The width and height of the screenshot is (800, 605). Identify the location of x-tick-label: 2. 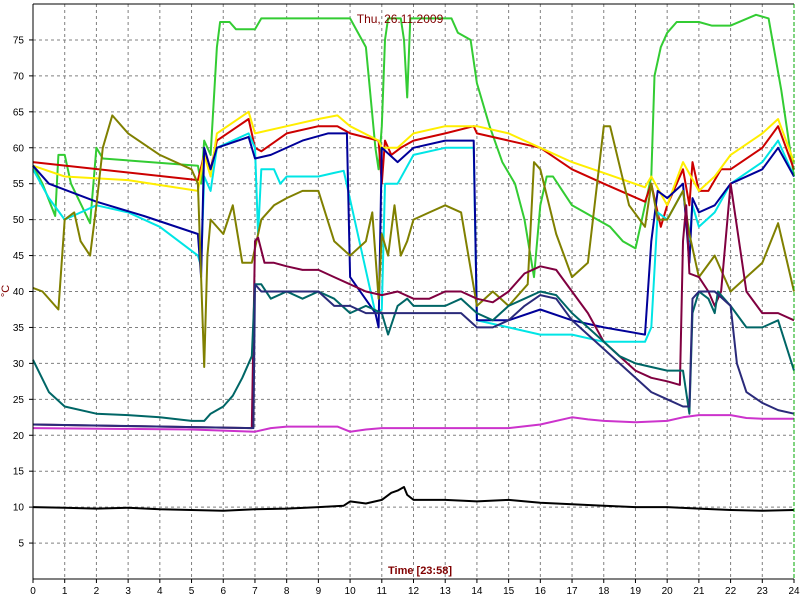
(97, 591).